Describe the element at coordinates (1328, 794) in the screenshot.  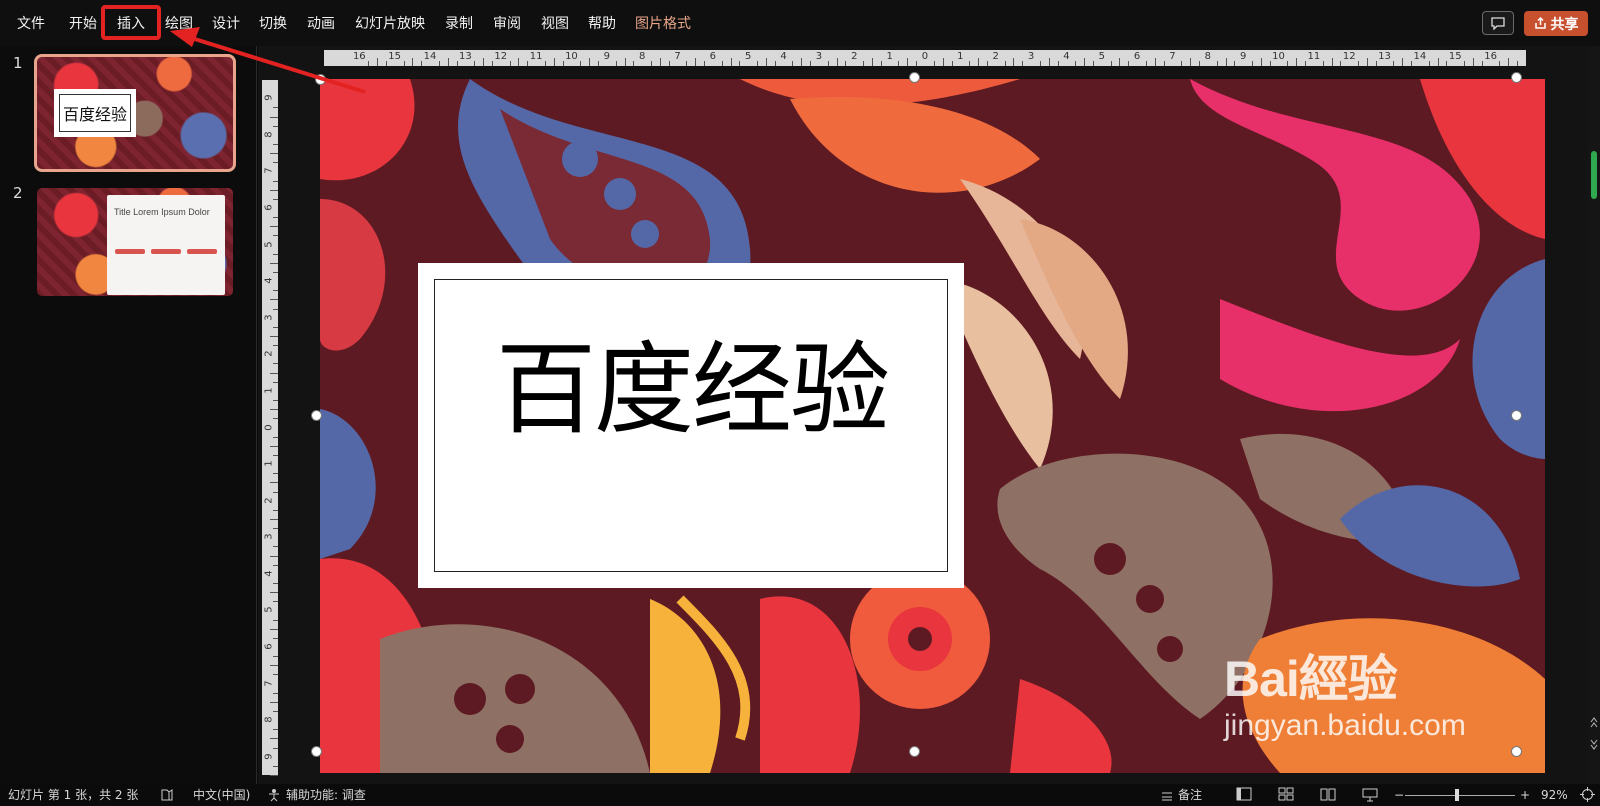
I see `reading-view-icon` at that location.